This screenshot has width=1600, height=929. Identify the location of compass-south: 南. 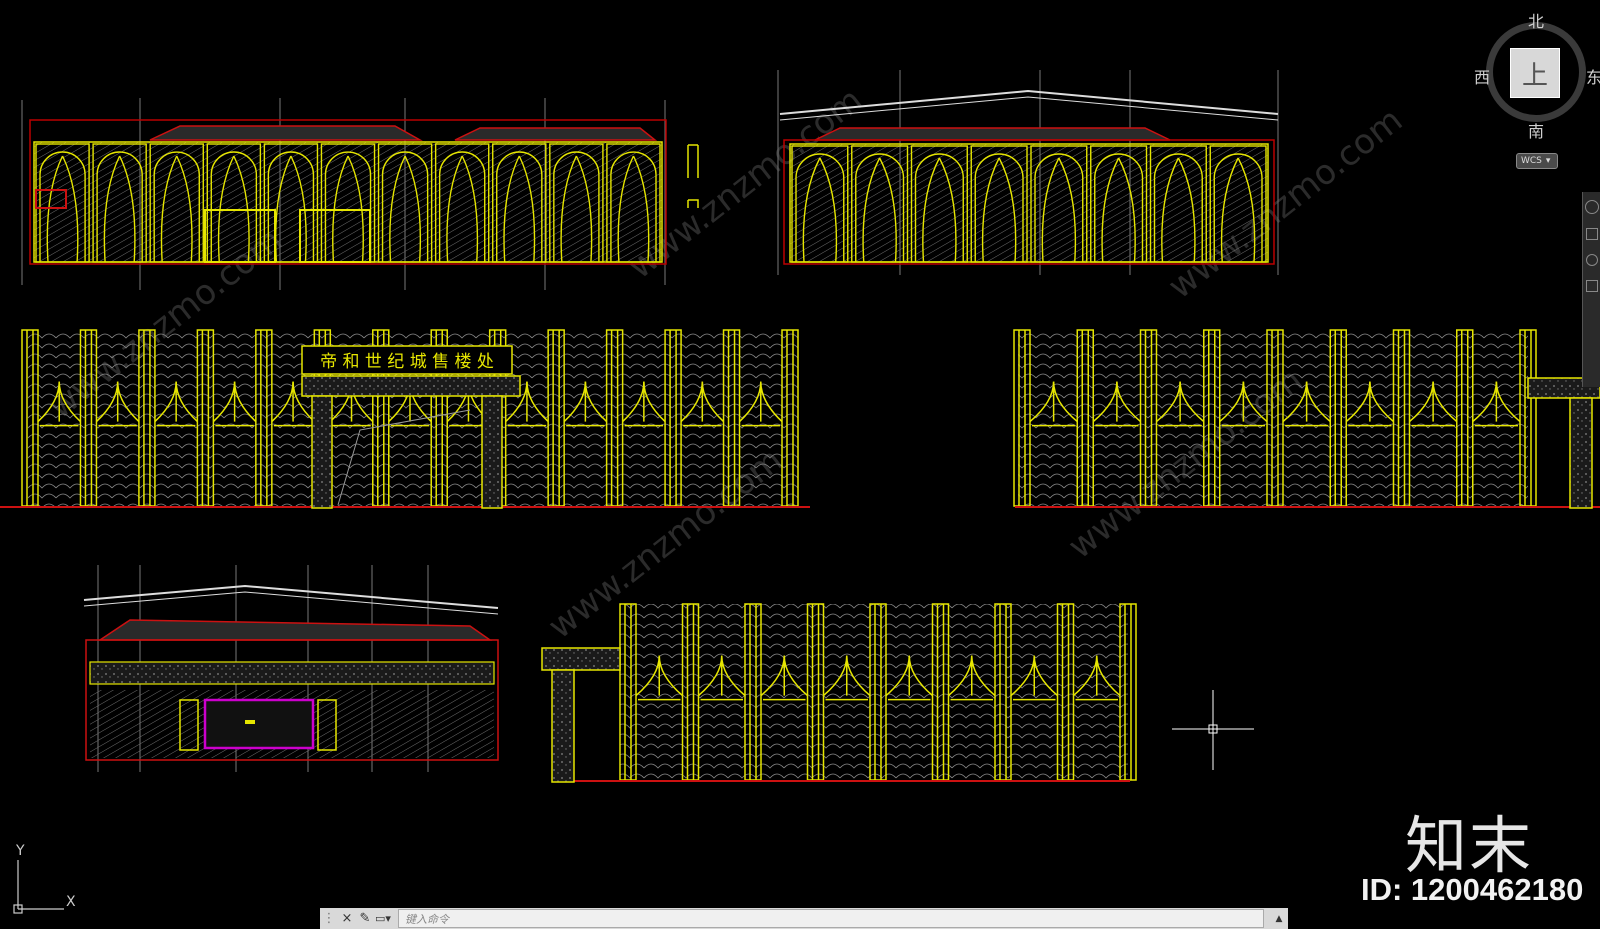
(1536, 130).